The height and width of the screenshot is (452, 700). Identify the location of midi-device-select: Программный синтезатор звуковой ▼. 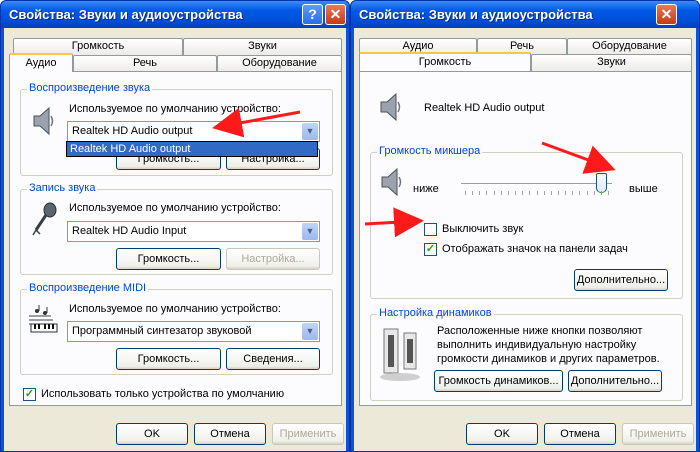
(193, 331).